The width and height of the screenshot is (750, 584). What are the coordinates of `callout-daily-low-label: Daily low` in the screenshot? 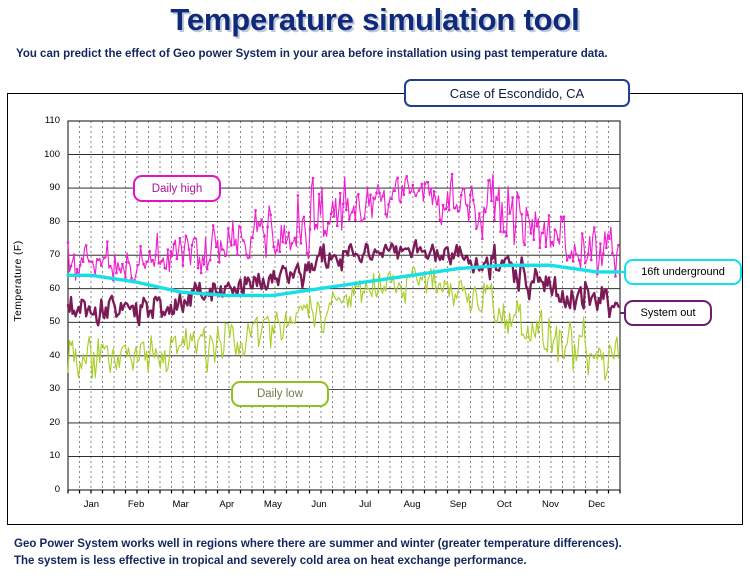 It's located at (279, 394).